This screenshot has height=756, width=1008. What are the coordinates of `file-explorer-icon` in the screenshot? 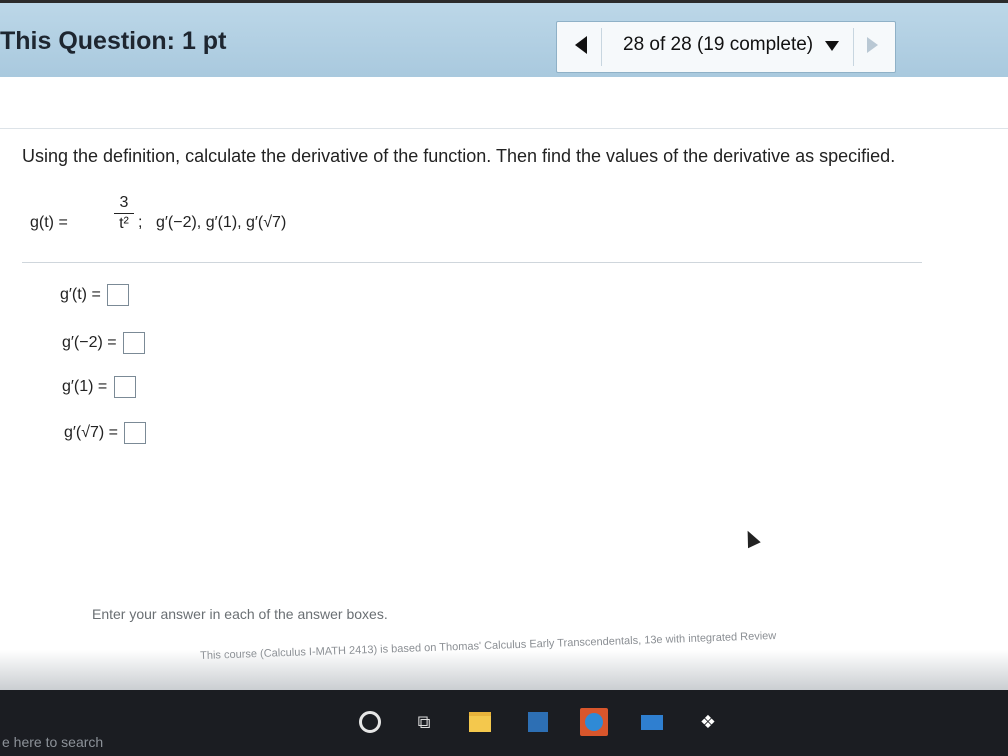 It's located at (480, 722).